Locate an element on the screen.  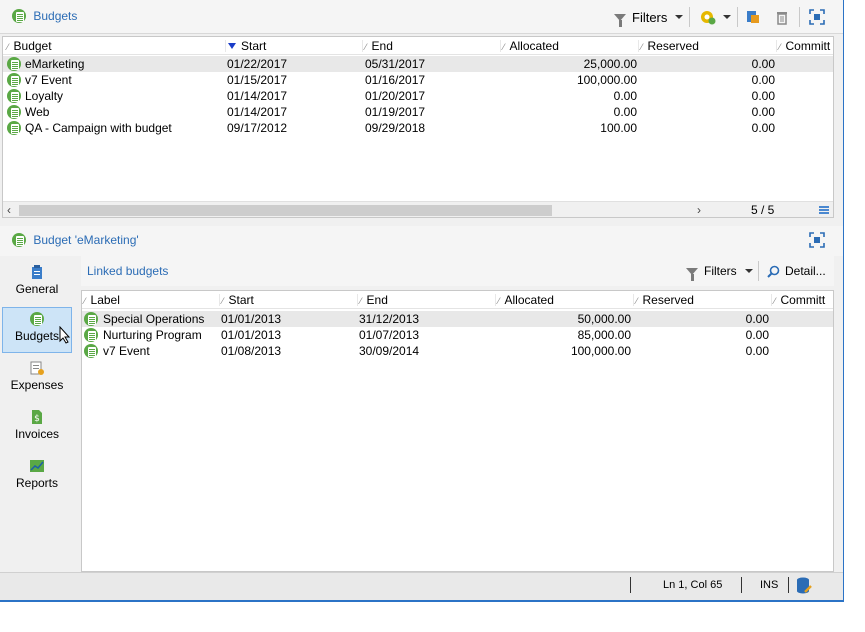
list-menu-icon is located at coordinates (824, 210).